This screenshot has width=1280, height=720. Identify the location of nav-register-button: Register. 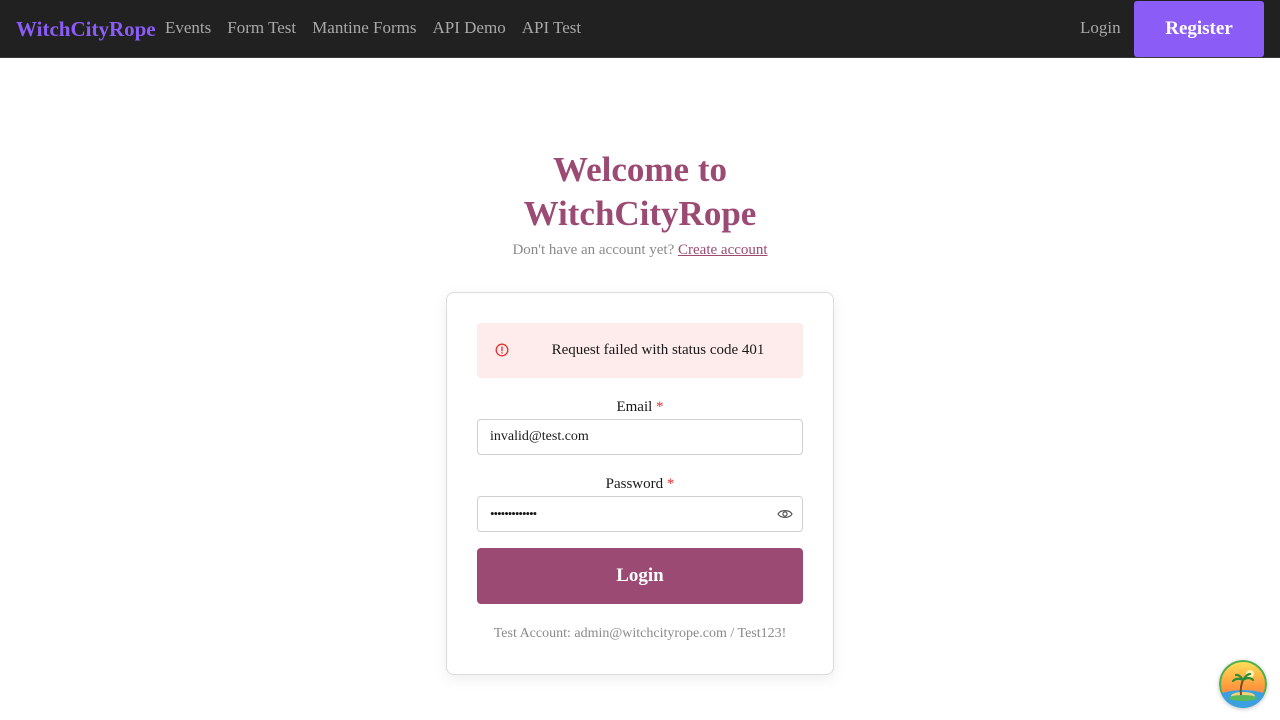
(1199, 29).